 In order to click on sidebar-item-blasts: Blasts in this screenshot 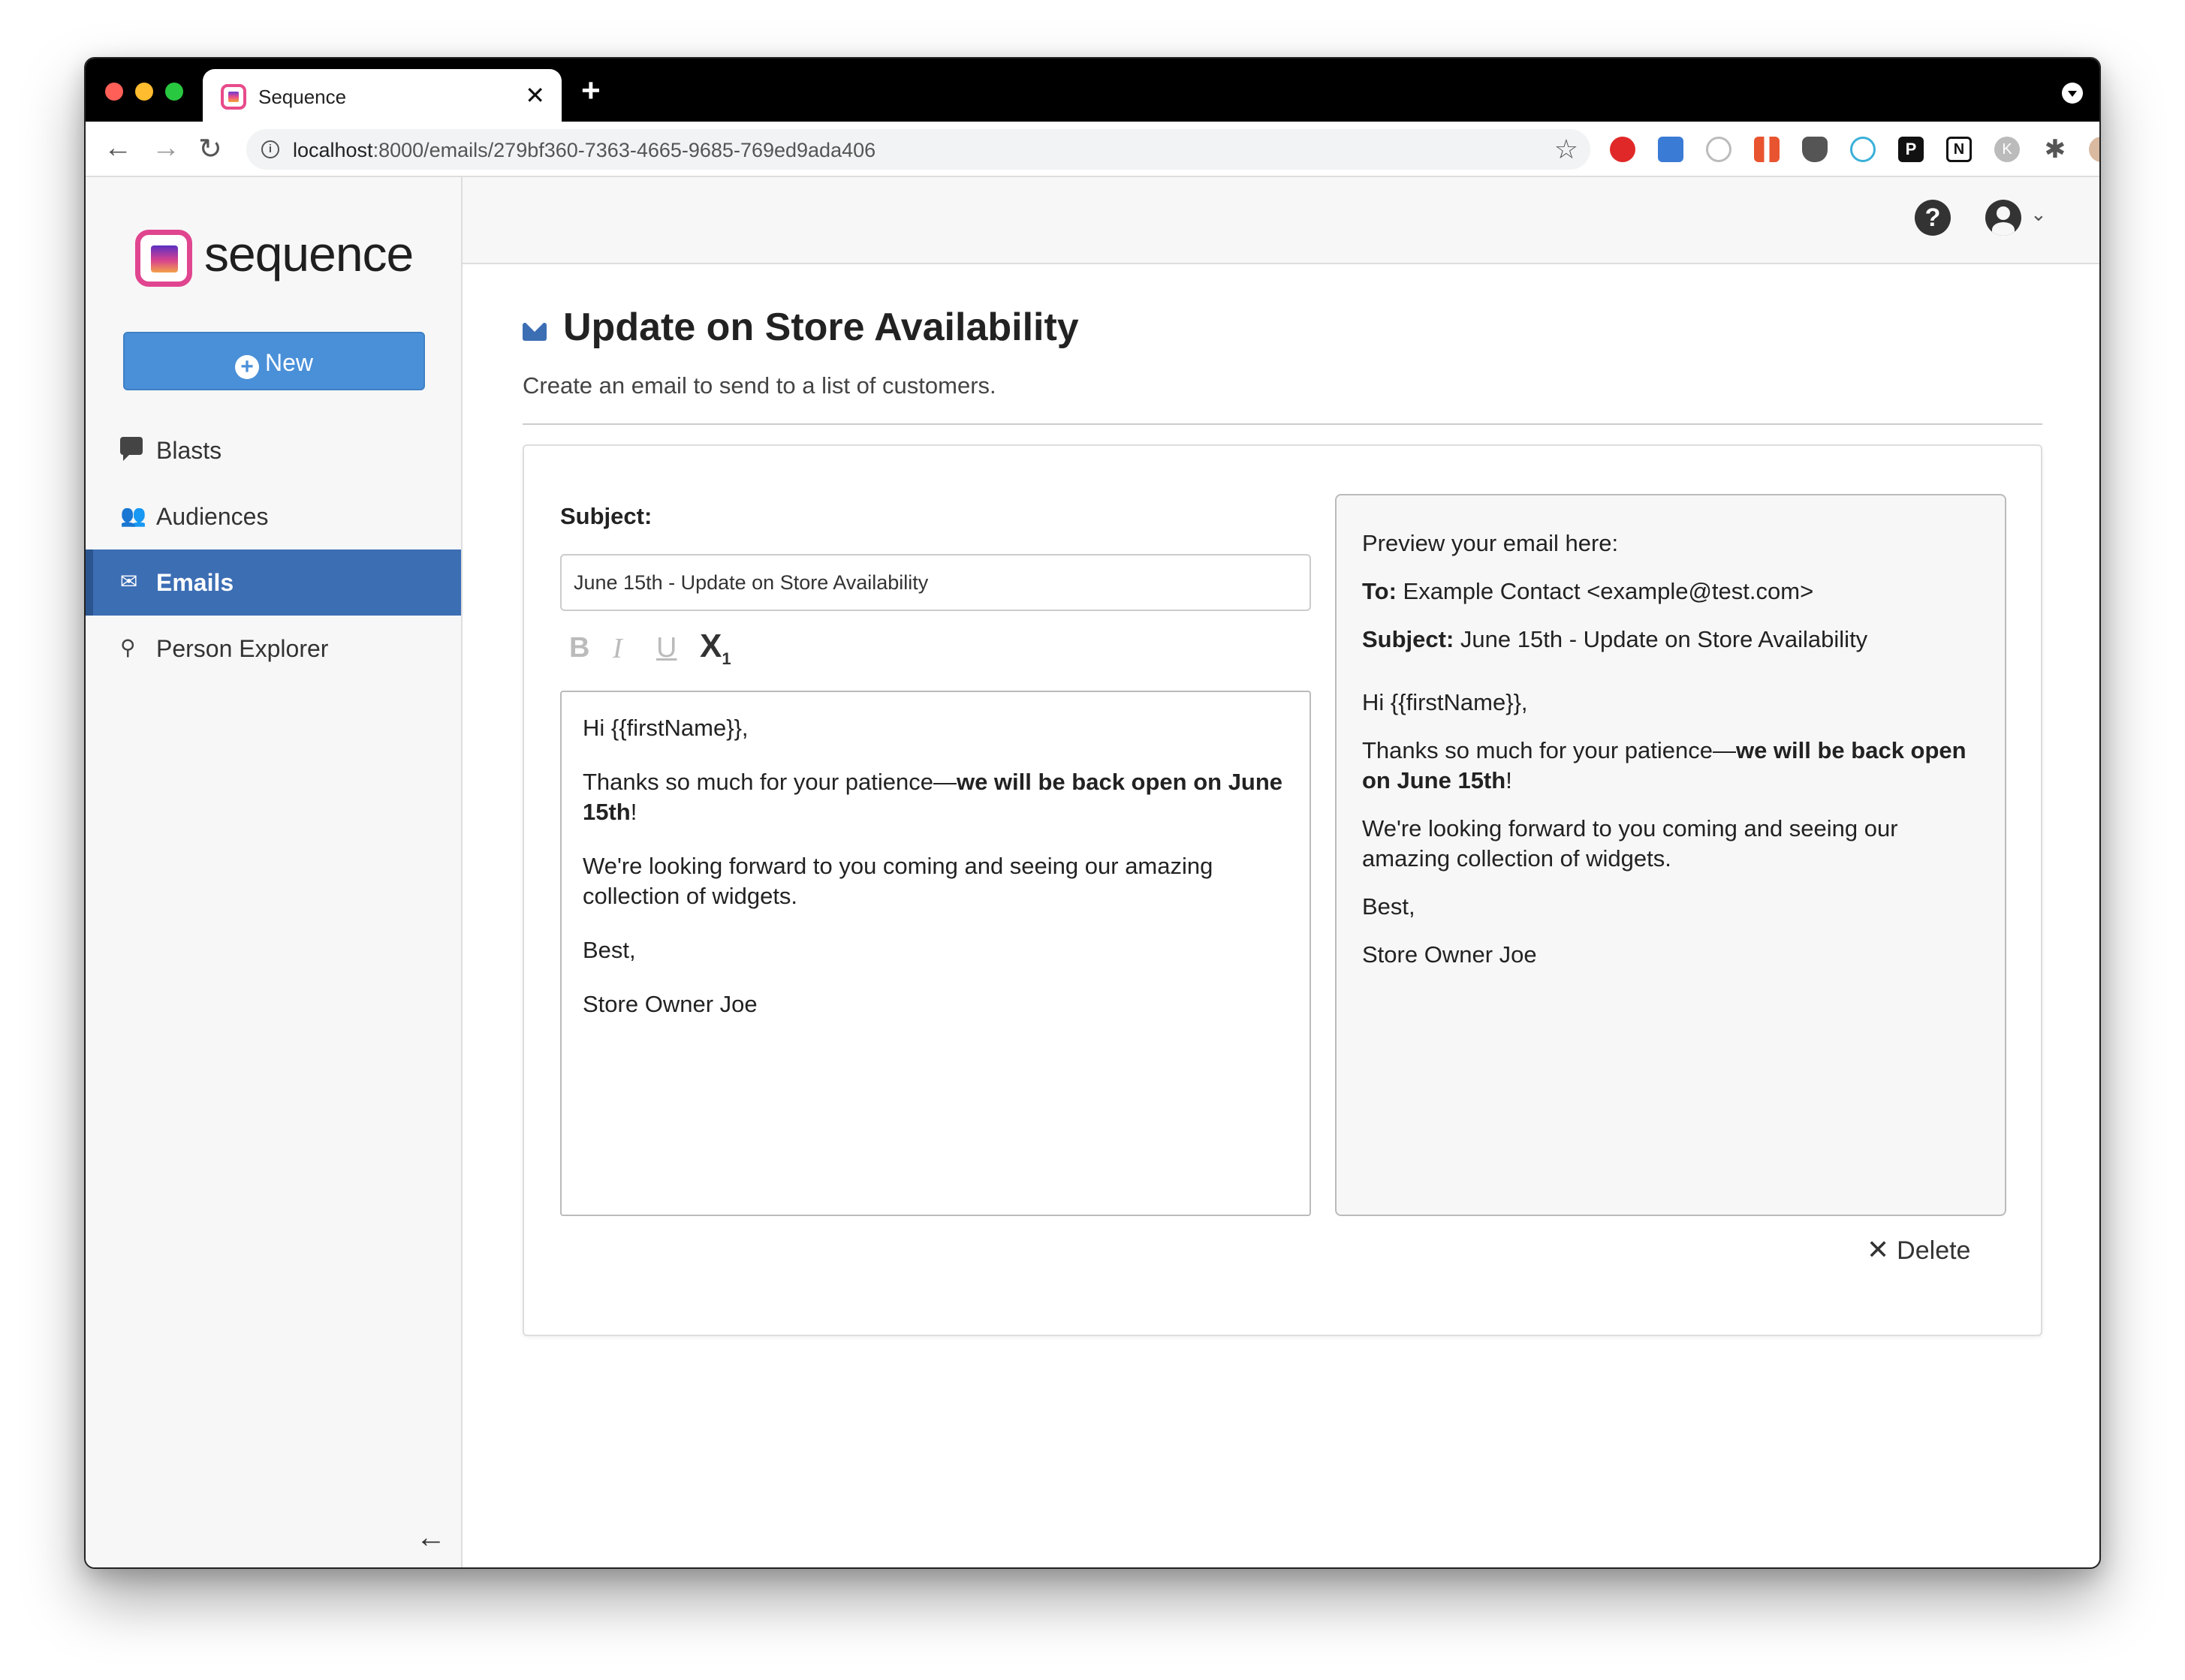, I will do `click(273, 450)`.